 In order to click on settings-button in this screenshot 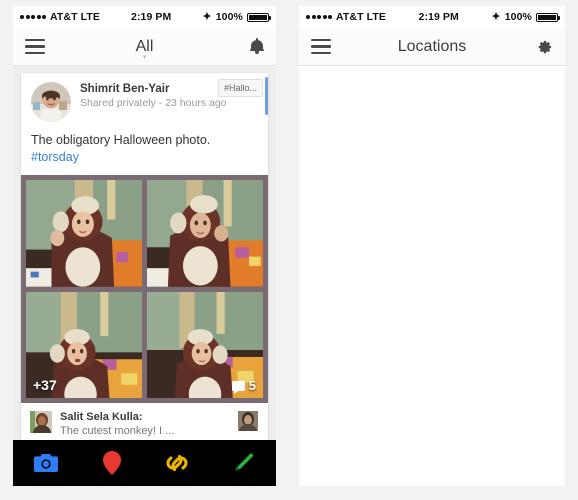, I will do `click(544, 46)`.